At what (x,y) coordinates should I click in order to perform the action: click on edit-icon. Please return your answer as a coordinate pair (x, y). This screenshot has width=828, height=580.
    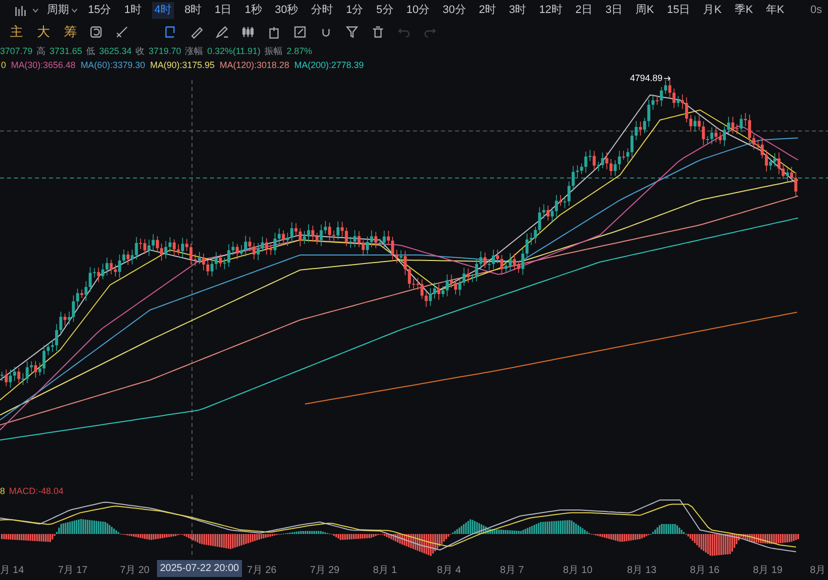
    Looking at the image, I should click on (300, 32).